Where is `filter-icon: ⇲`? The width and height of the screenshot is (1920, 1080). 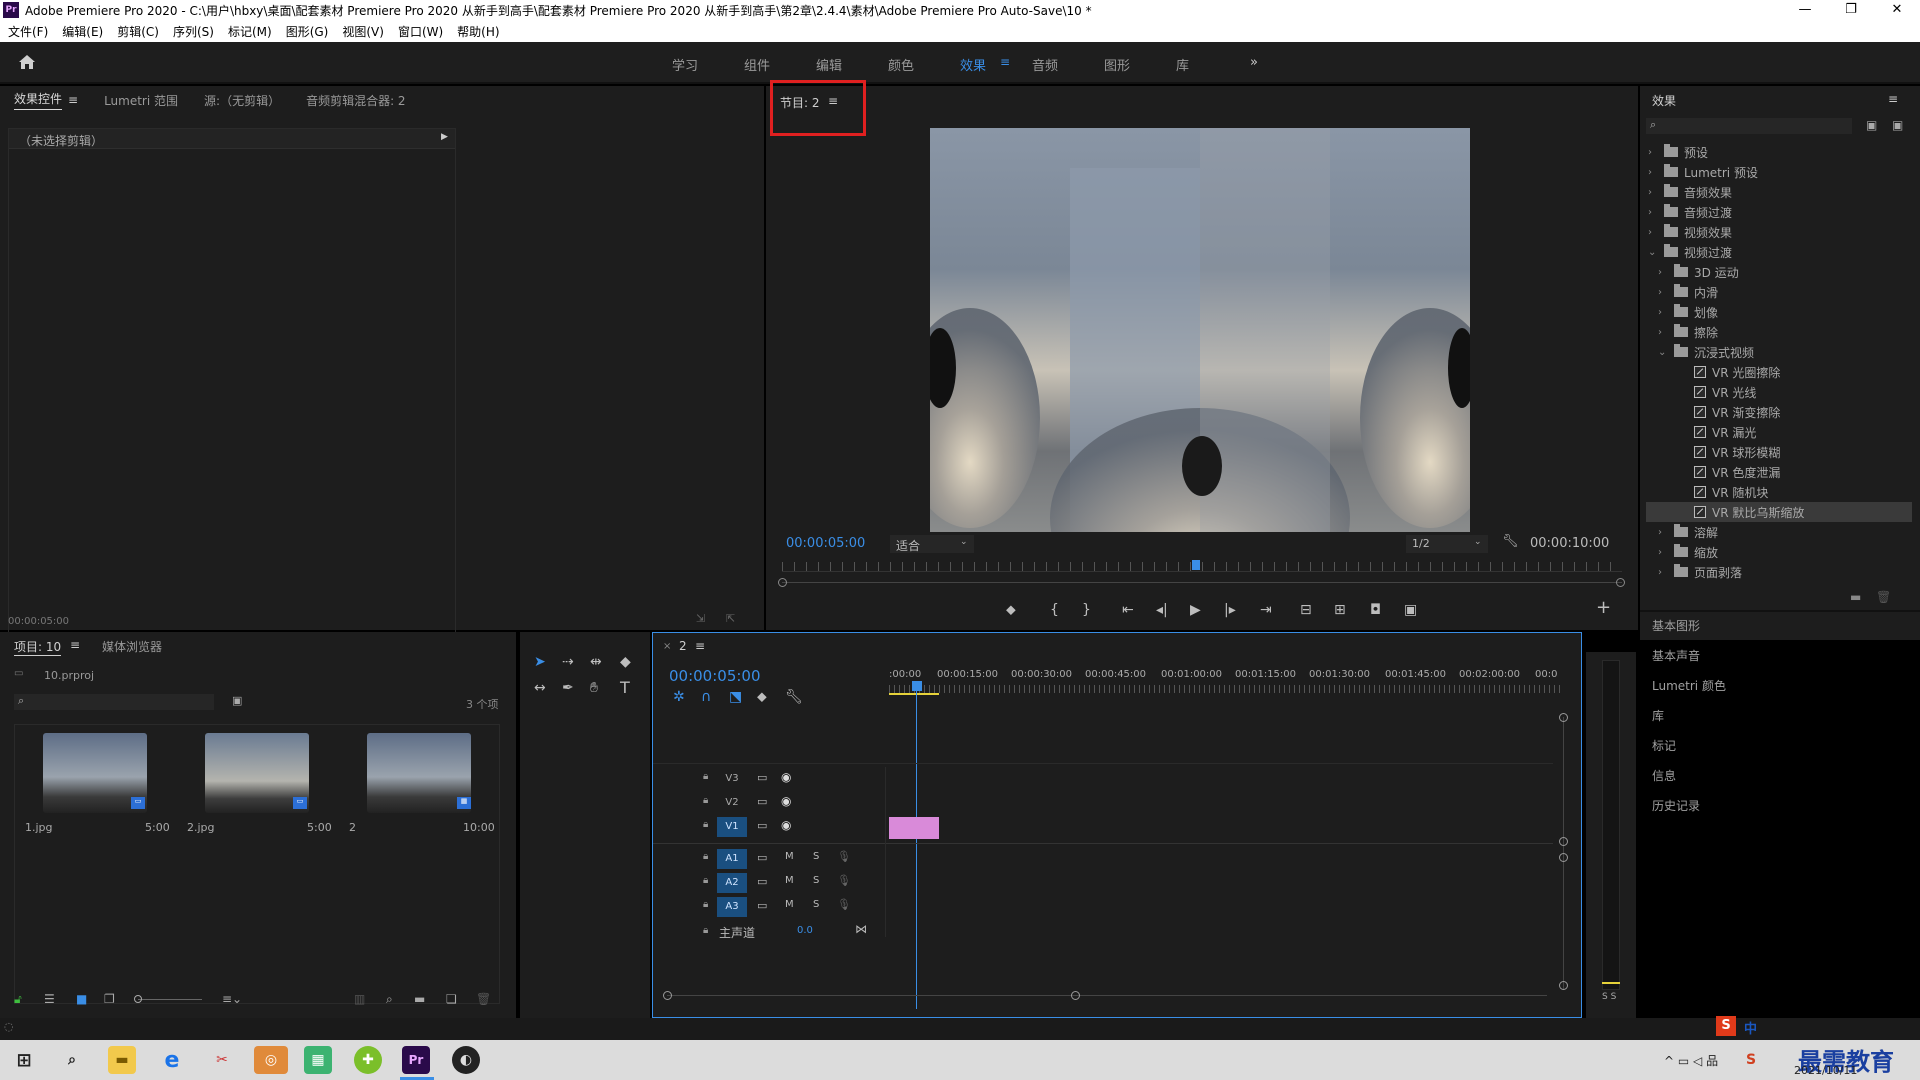
filter-icon: ⇲ is located at coordinates (700, 618).